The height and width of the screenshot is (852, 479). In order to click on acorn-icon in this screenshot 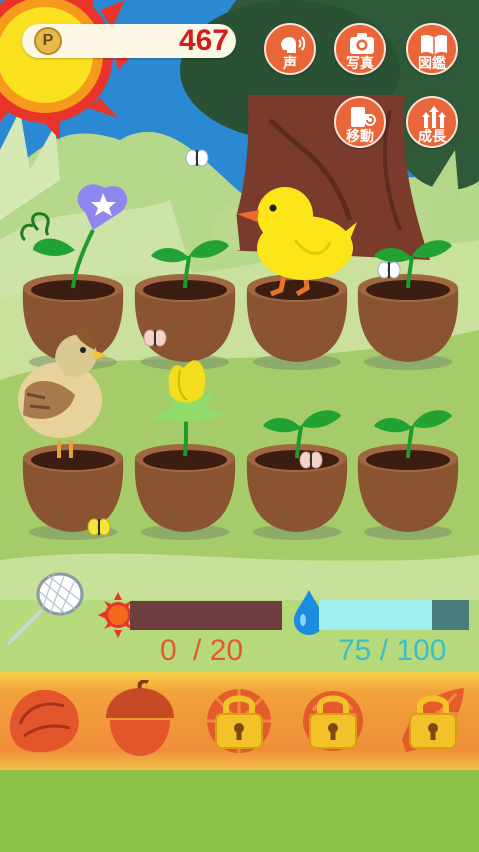, I will do `click(140, 718)`.